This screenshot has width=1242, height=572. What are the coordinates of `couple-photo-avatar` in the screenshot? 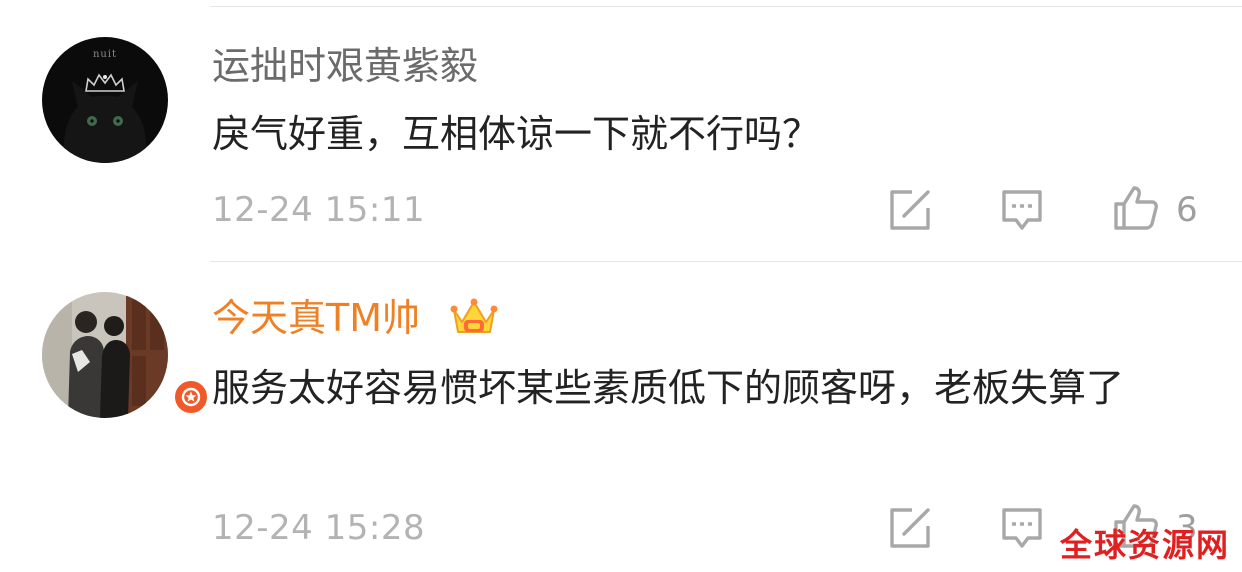 It's located at (105, 355).